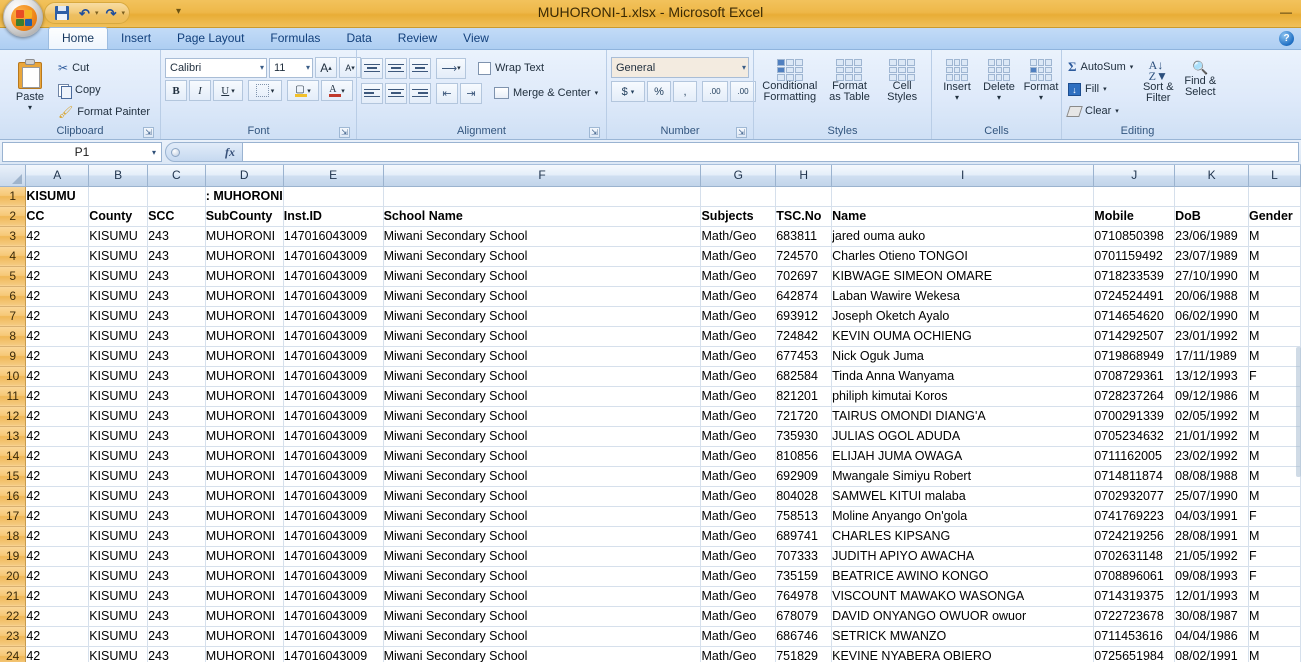  I want to click on increase-decimal-button: .00, so click(715, 91).